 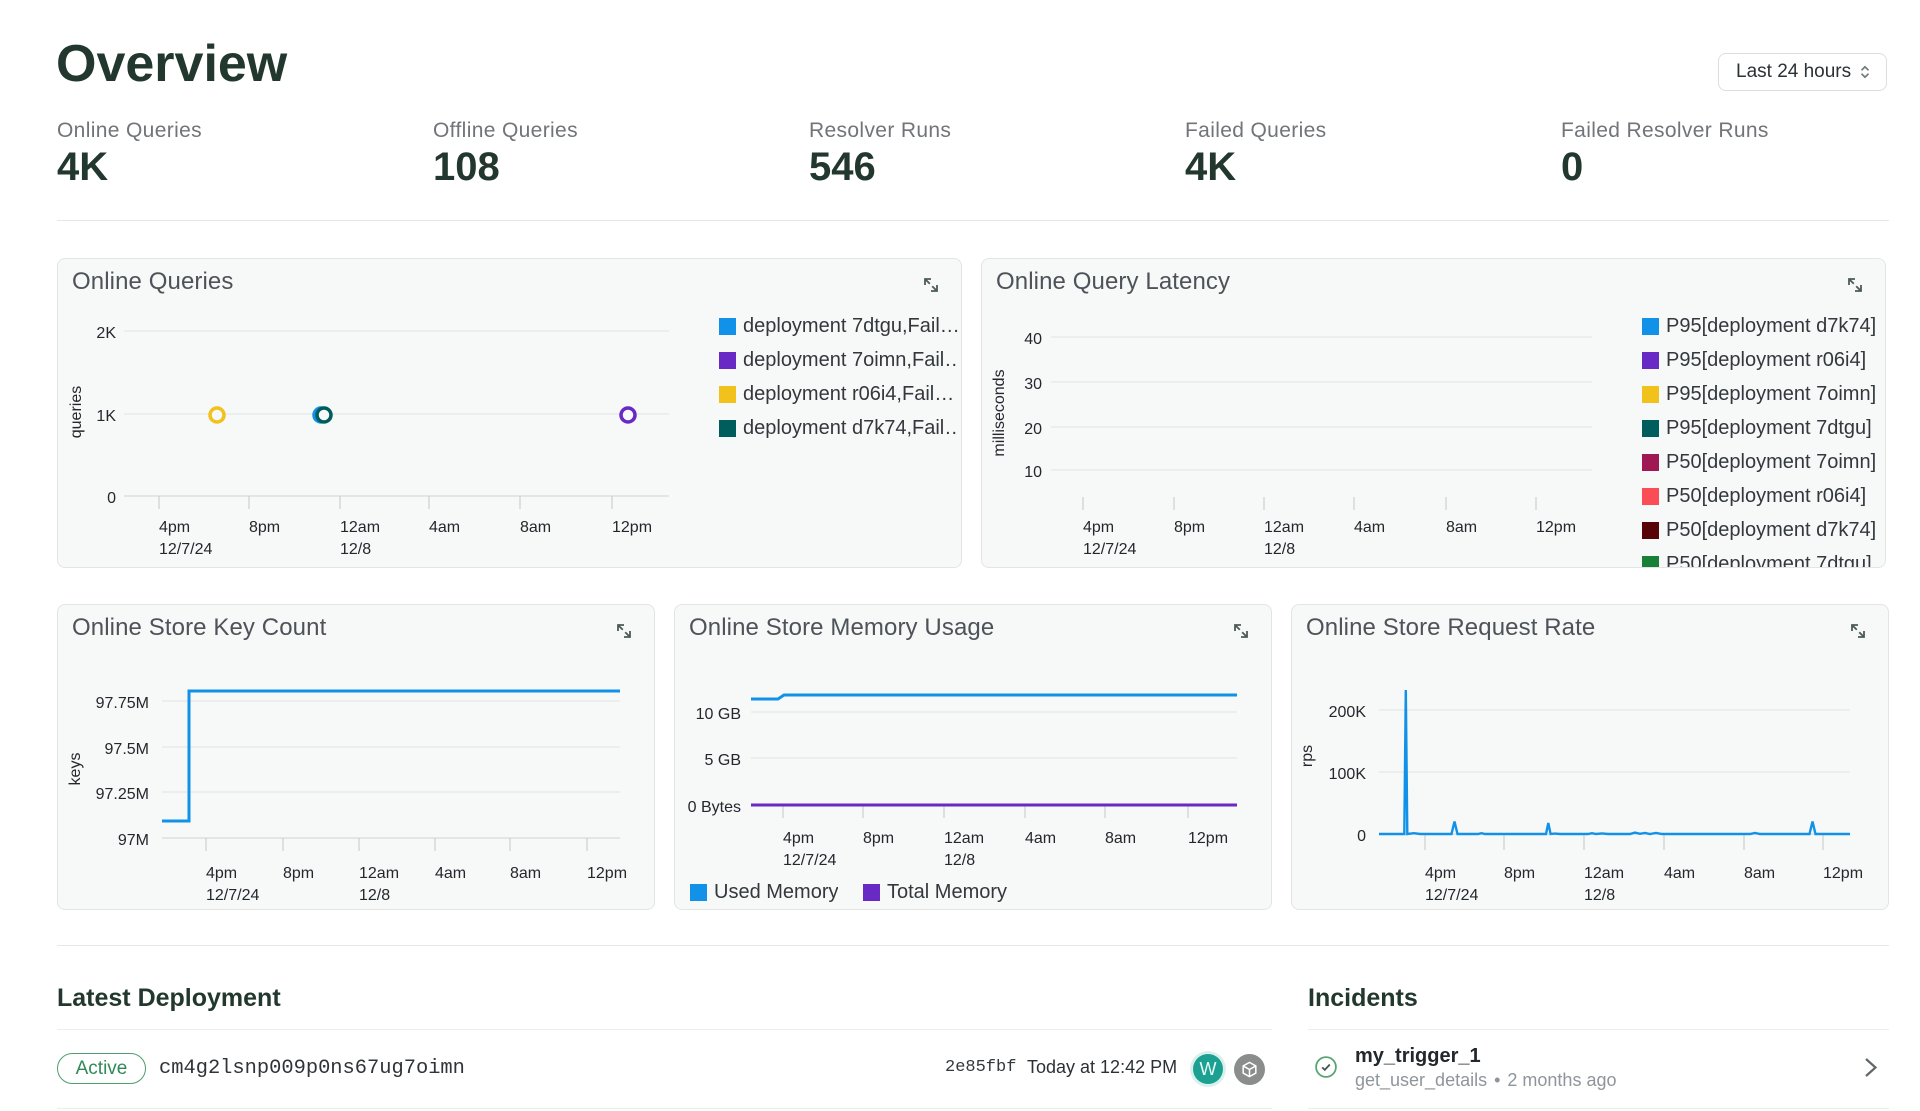 What do you see at coordinates (1348, 774) in the screenshot?
I see `svg-text: 100K` at bounding box center [1348, 774].